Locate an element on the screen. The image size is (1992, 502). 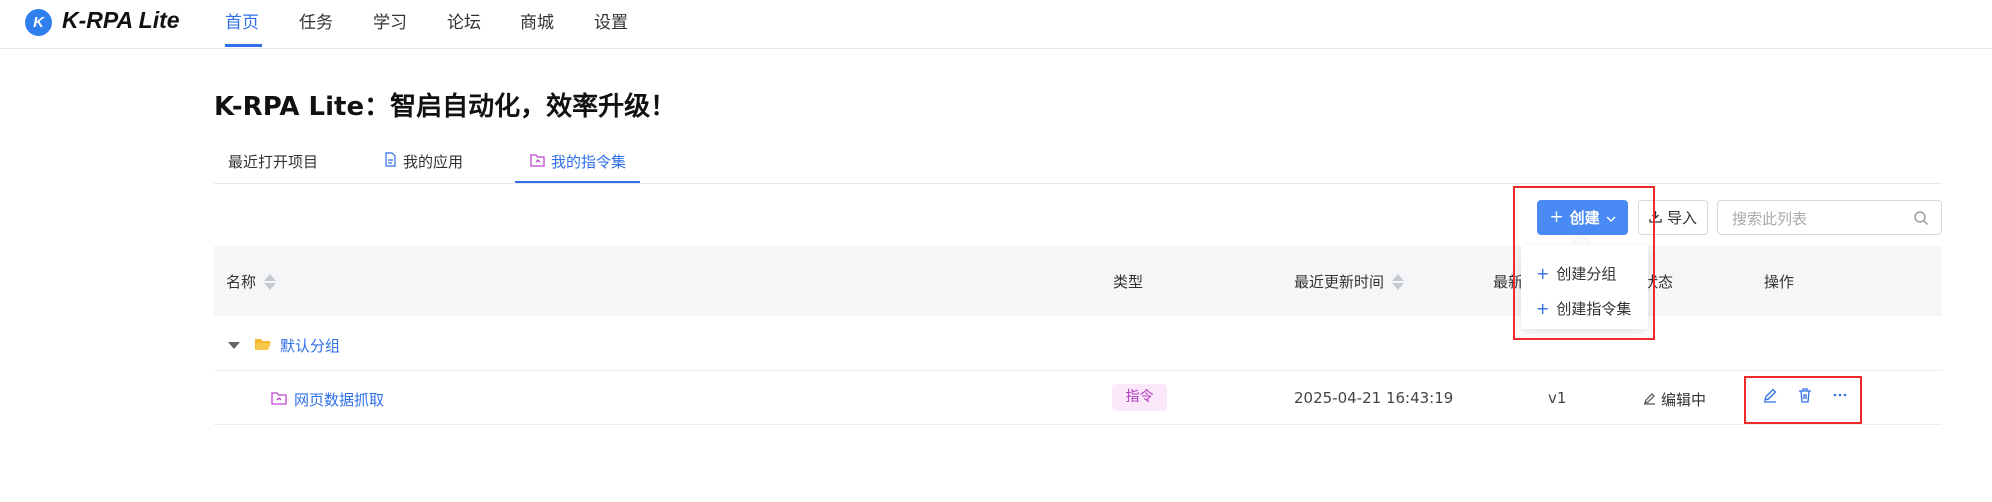
header-label: 操作 is located at coordinates (1779, 282).